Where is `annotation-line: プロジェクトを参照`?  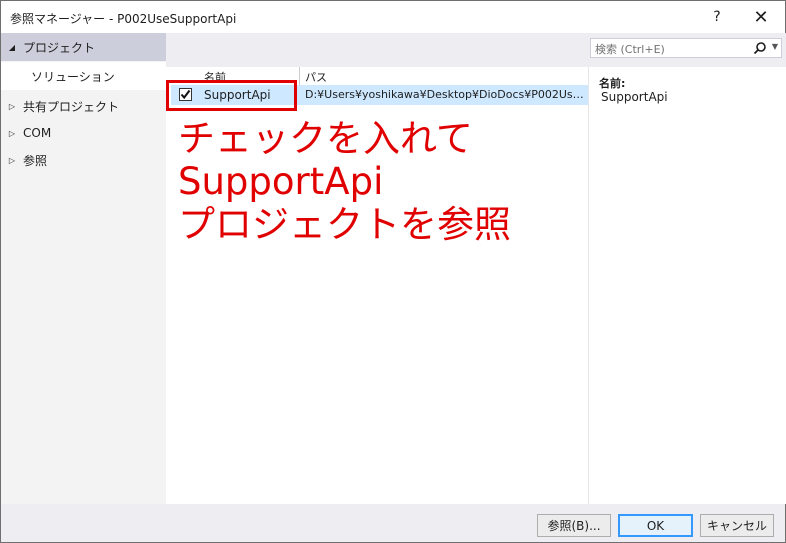
annotation-line: プロジェクトを参照 is located at coordinates (344, 224).